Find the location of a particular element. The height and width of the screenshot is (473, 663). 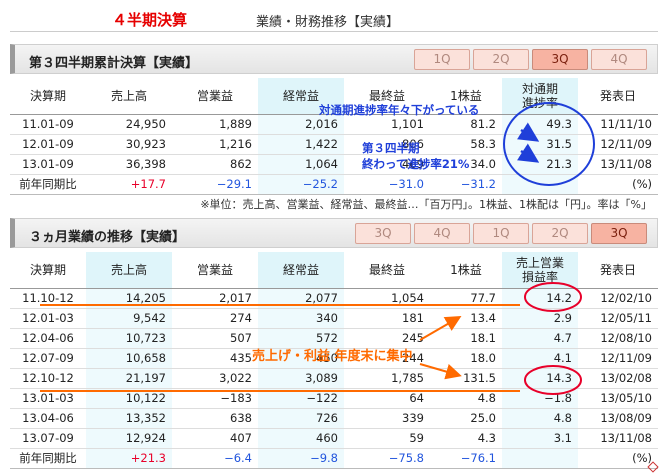

value-cell: −1.8 is located at coordinates (540, 398).